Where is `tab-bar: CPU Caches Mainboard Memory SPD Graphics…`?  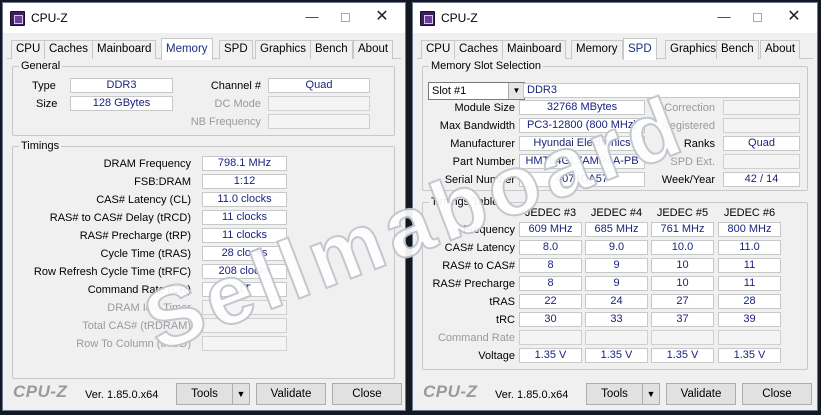
tab-bar: CPU Caches Mainboard Memory SPD Graphics… is located at coordinates (204, 49).